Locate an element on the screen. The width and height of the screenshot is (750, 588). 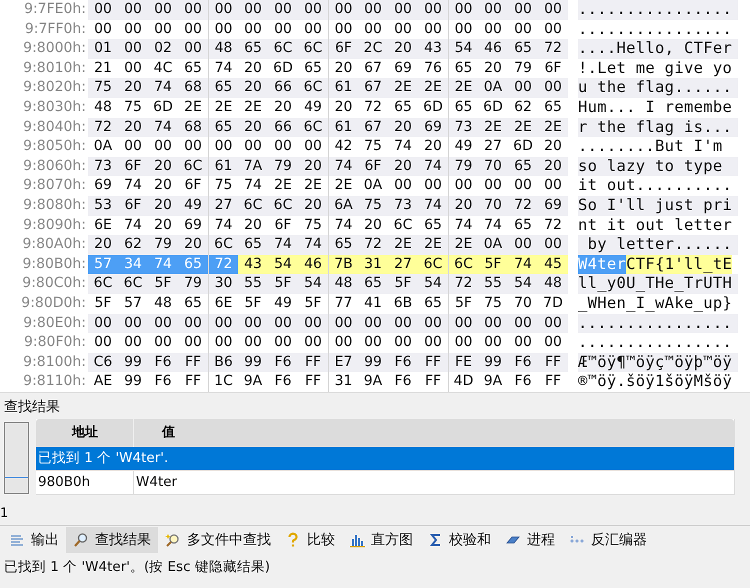
panel-tab: 多文件中查找 is located at coordinates (218, 539).